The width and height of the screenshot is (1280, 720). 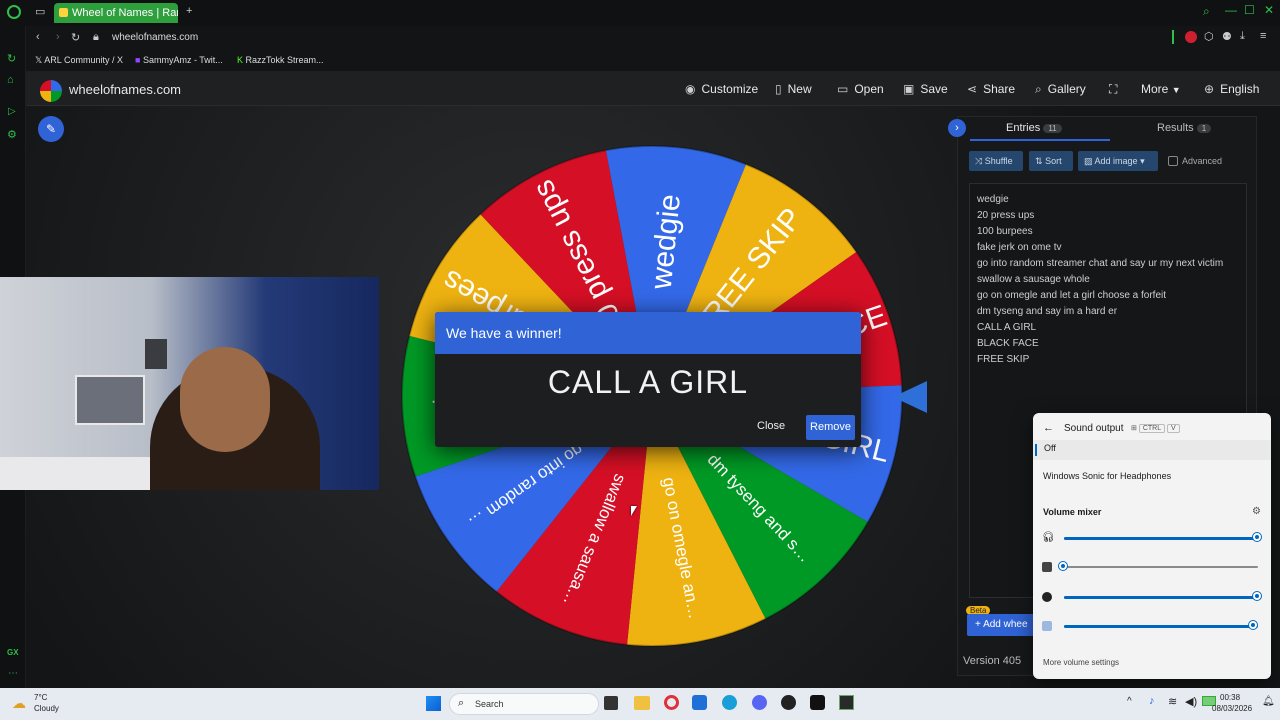 What do you see at coordinates (189, 11) in the screenshot?
I see `new-tab-icon: +` at bounding box center [189, 11].